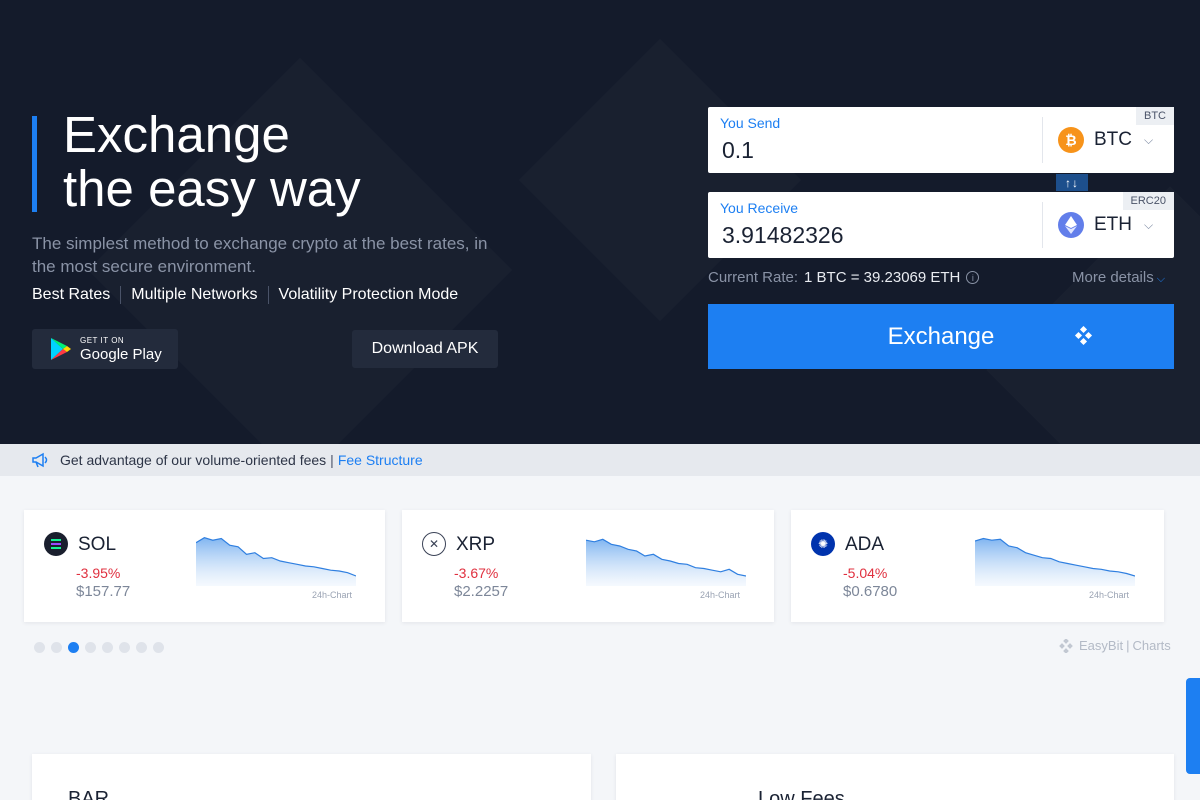  What do you see at coordinates (1151, 645) in the screenshot?
I see `brand-suffix: Charts` at bounding box center [1151, 645].